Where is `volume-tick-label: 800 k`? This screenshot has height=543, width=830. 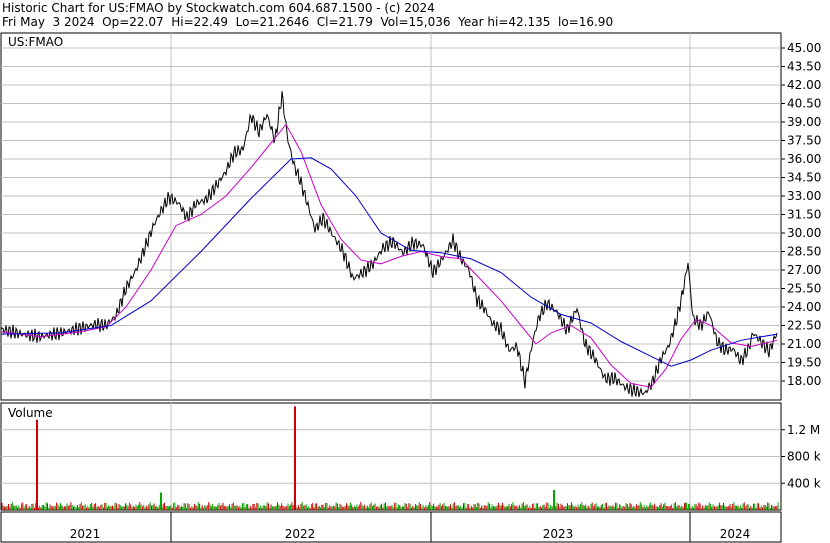 volume-tick-label: 800 k is located at coordinates (804, 457).